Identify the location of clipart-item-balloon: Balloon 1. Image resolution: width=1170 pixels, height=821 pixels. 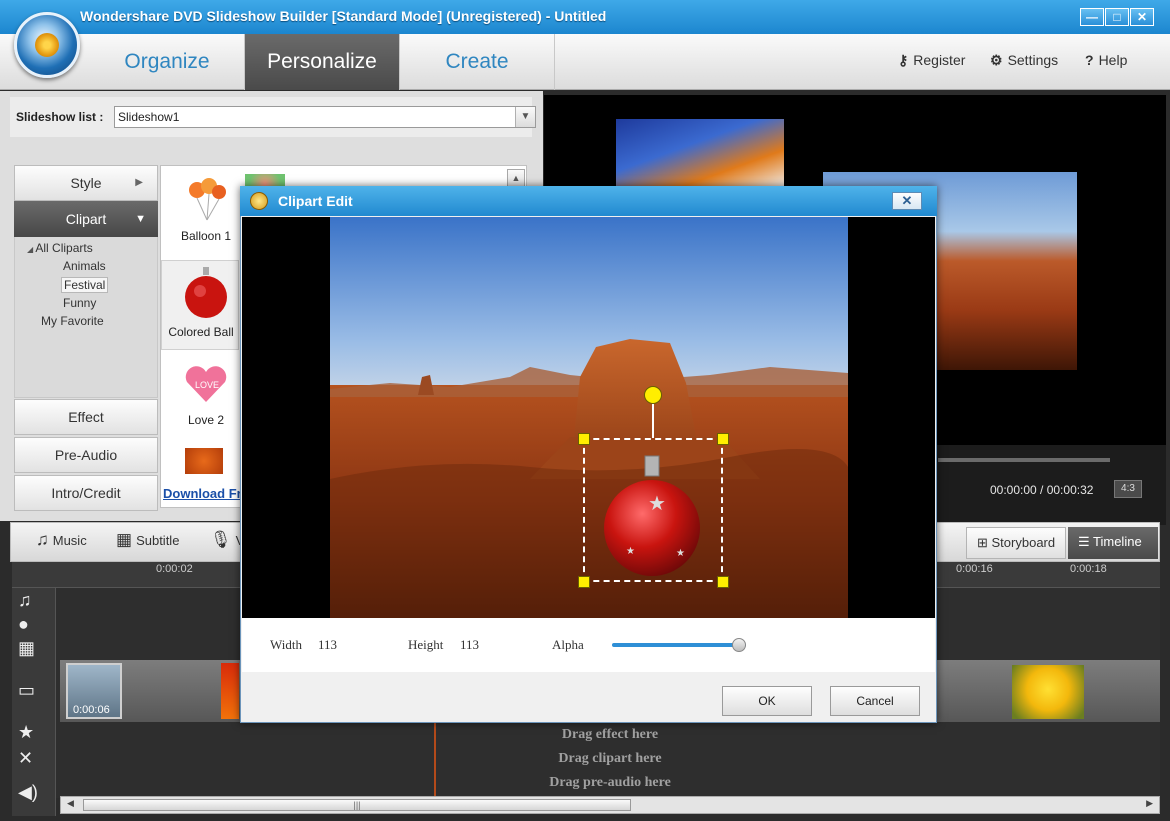
(200, 211).